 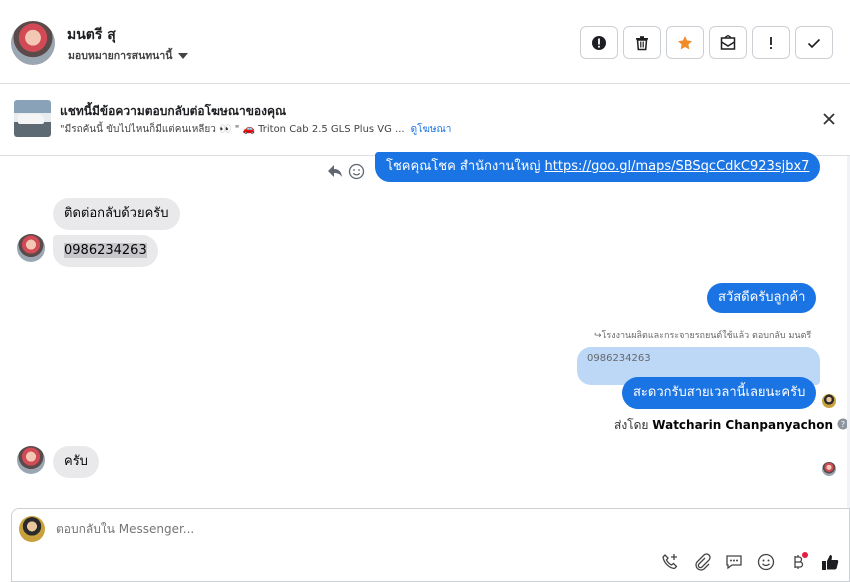 I want to click on message-text: ครับ, so click(x=76, y=461).